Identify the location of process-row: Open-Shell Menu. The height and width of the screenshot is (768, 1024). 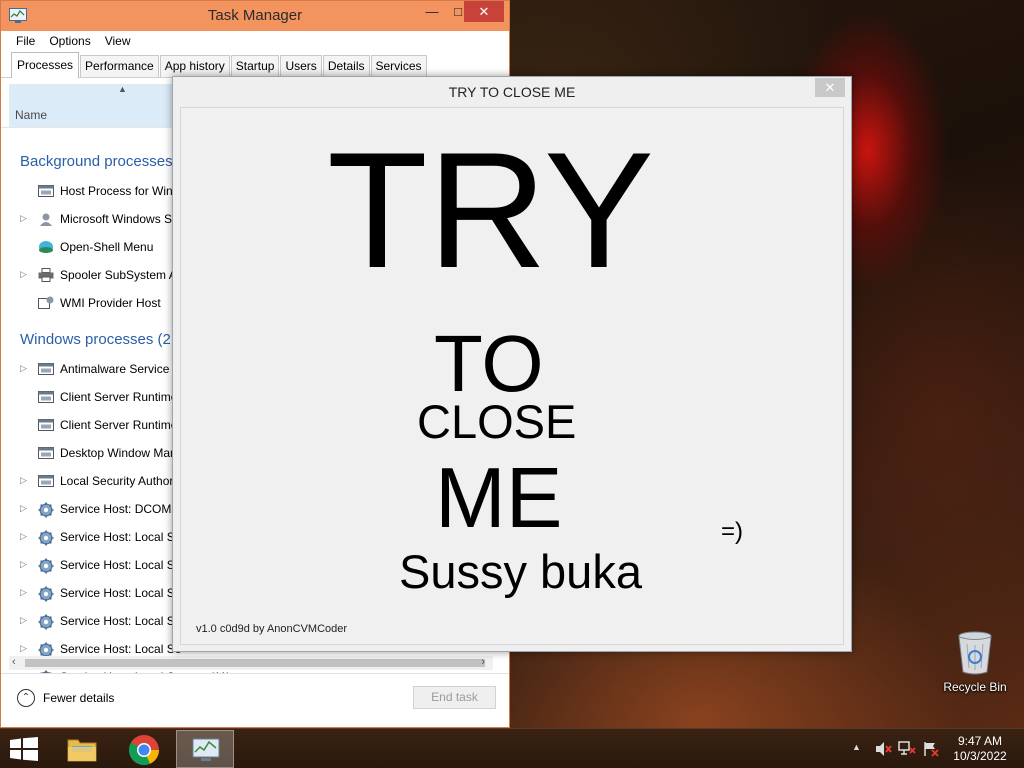
(87, 247).